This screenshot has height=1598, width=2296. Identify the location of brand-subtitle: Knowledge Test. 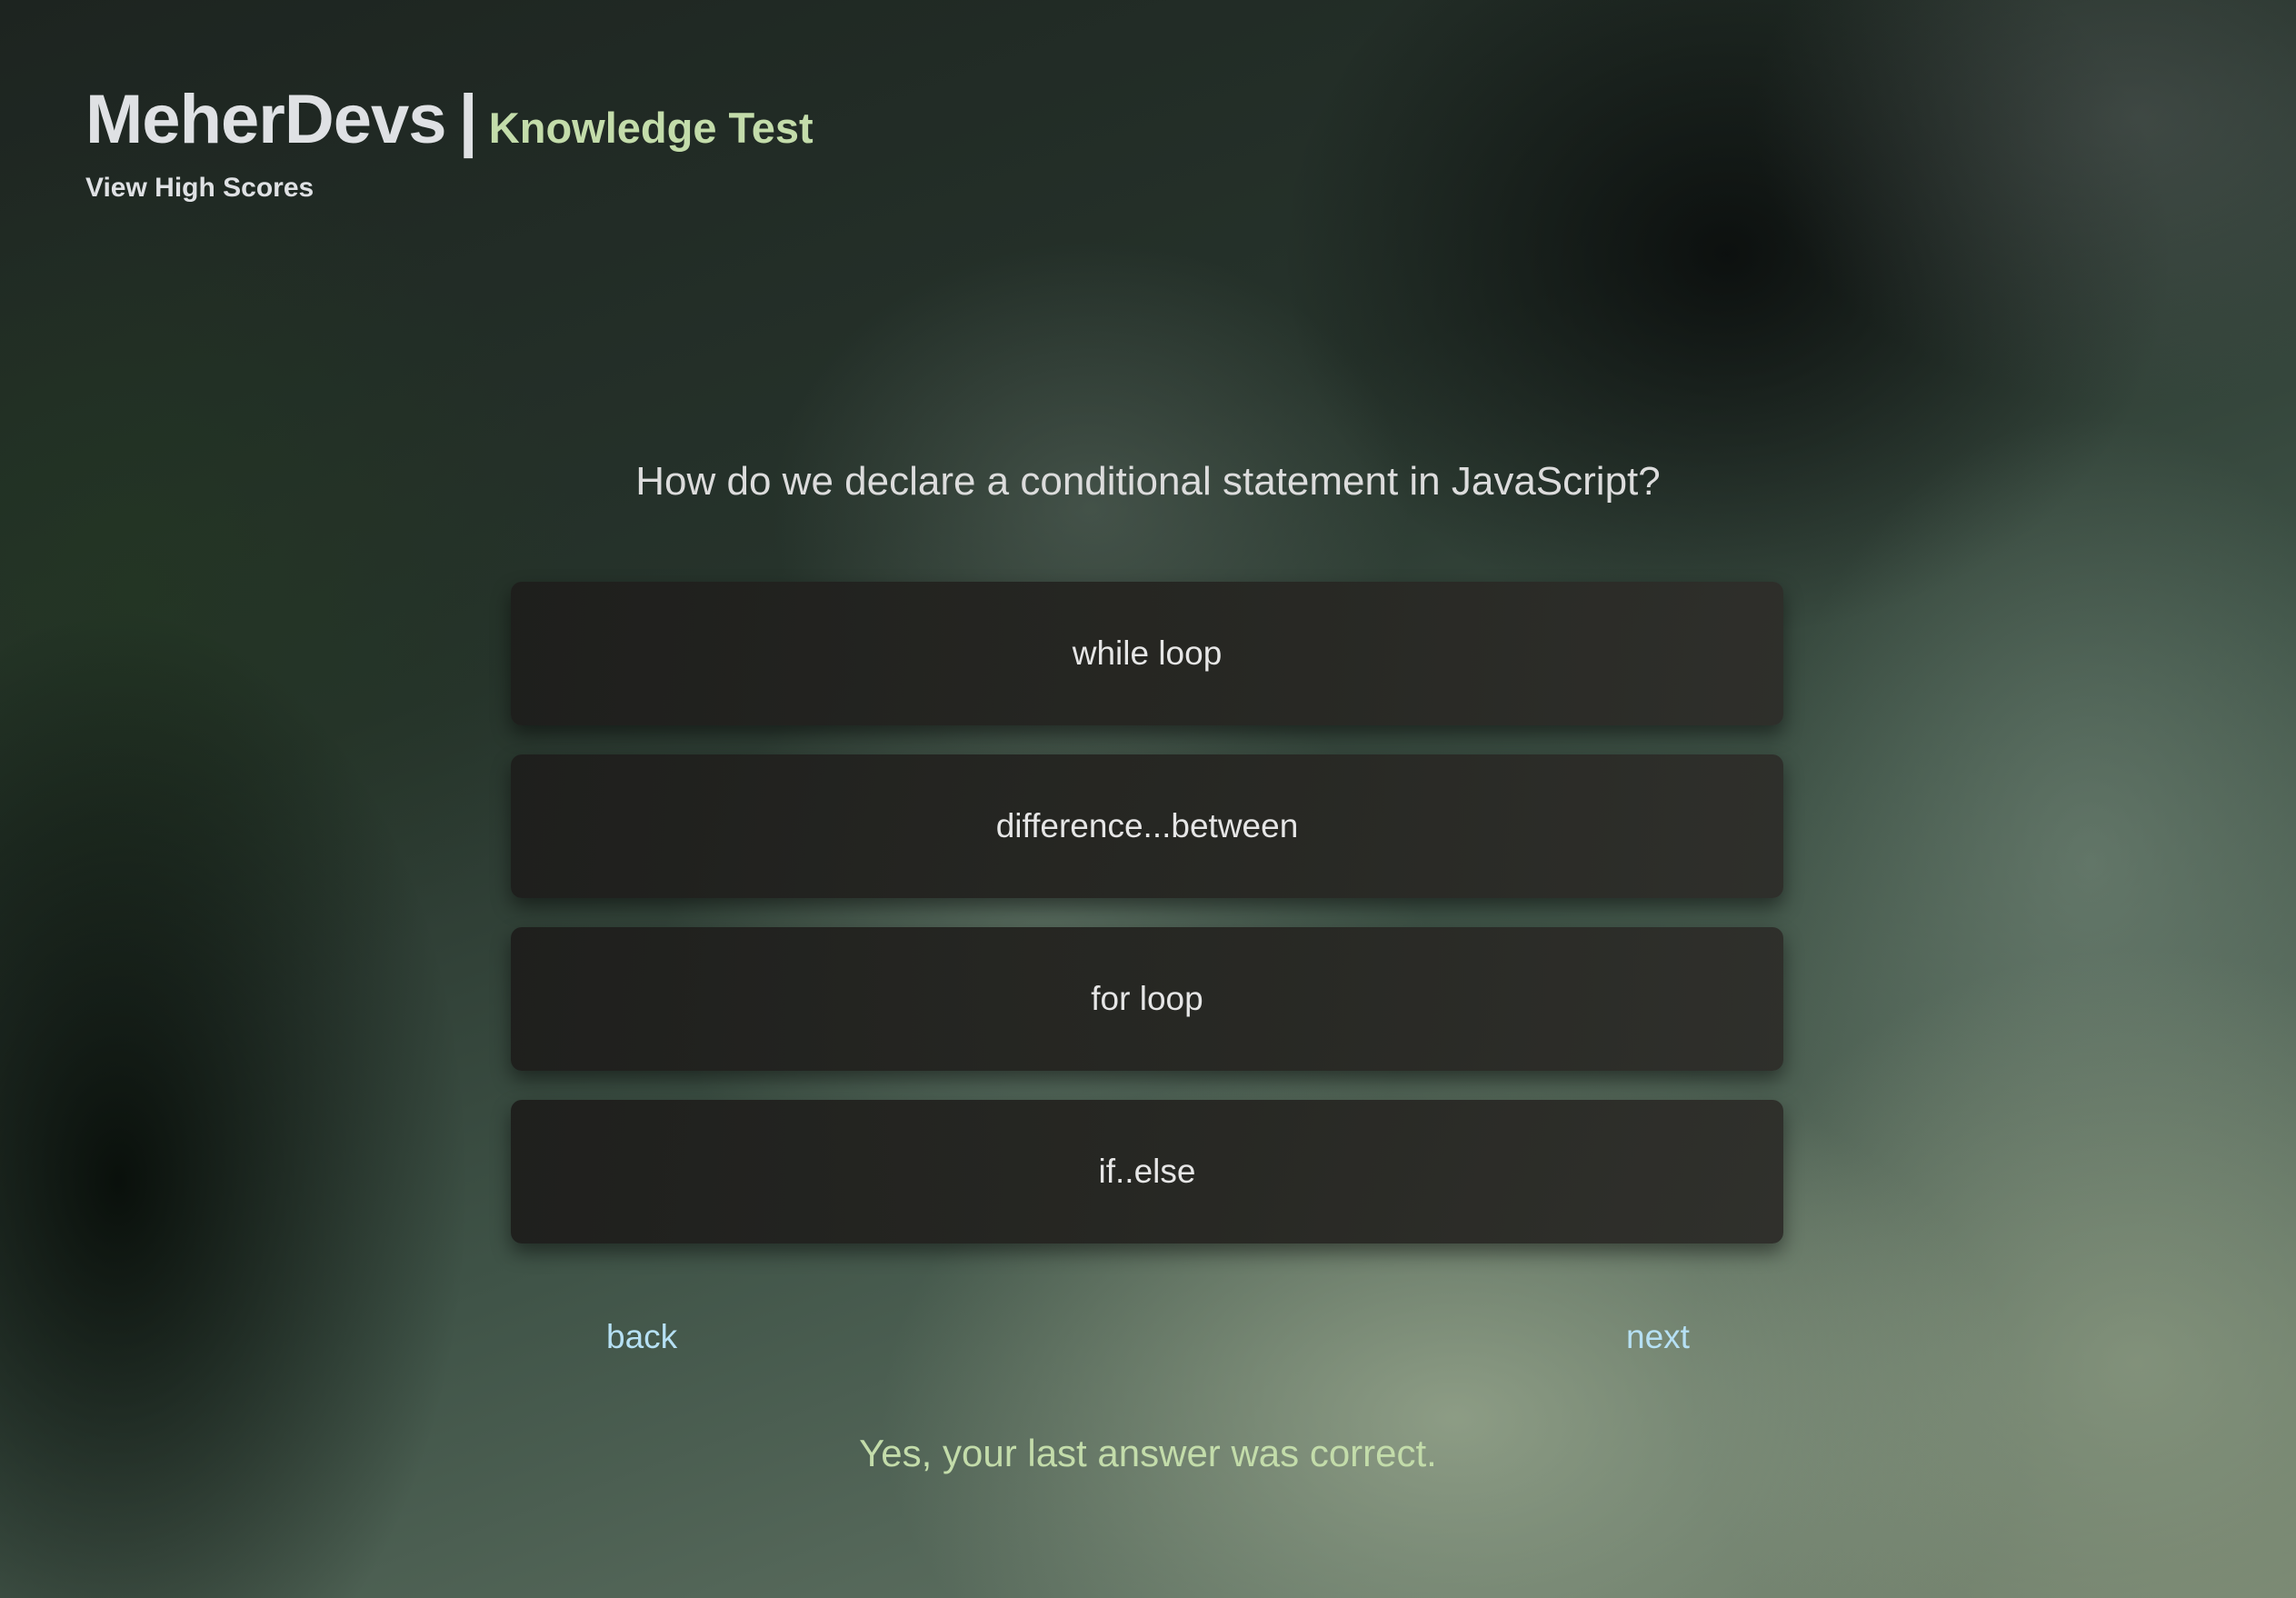
(651, 128).